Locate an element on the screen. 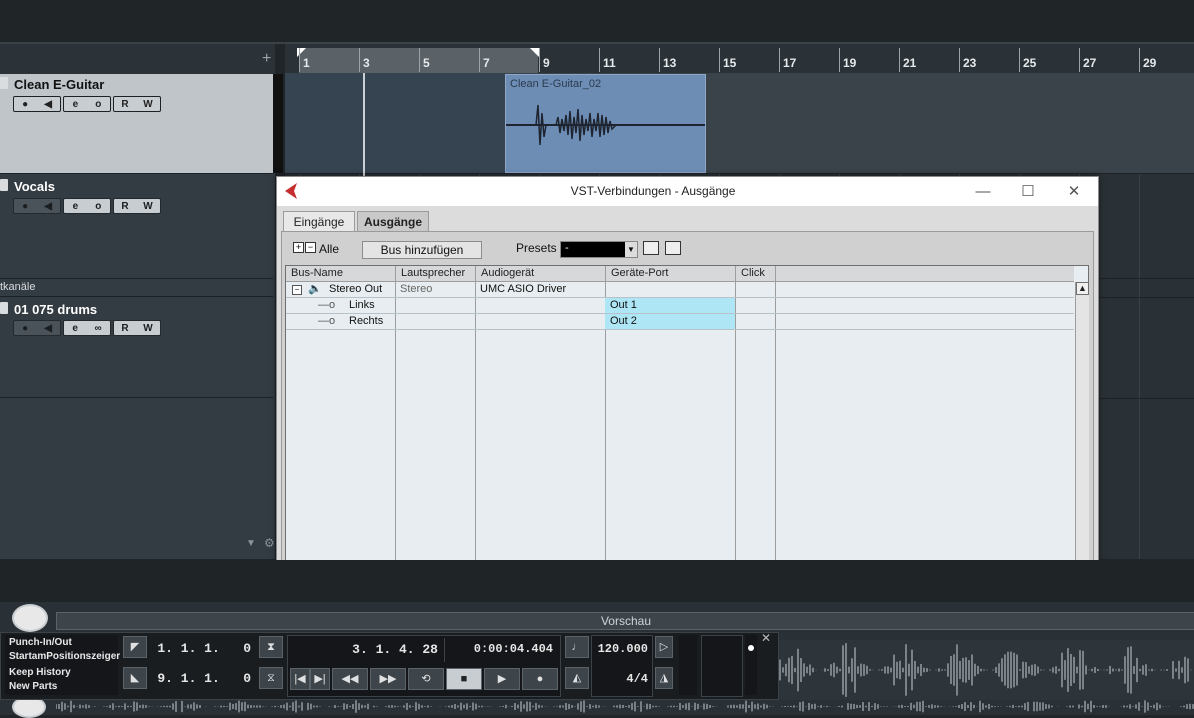 This screenshot has width=1194, height=718. tab-eingaenge: Eingänge is located at coordinates (319, 222).